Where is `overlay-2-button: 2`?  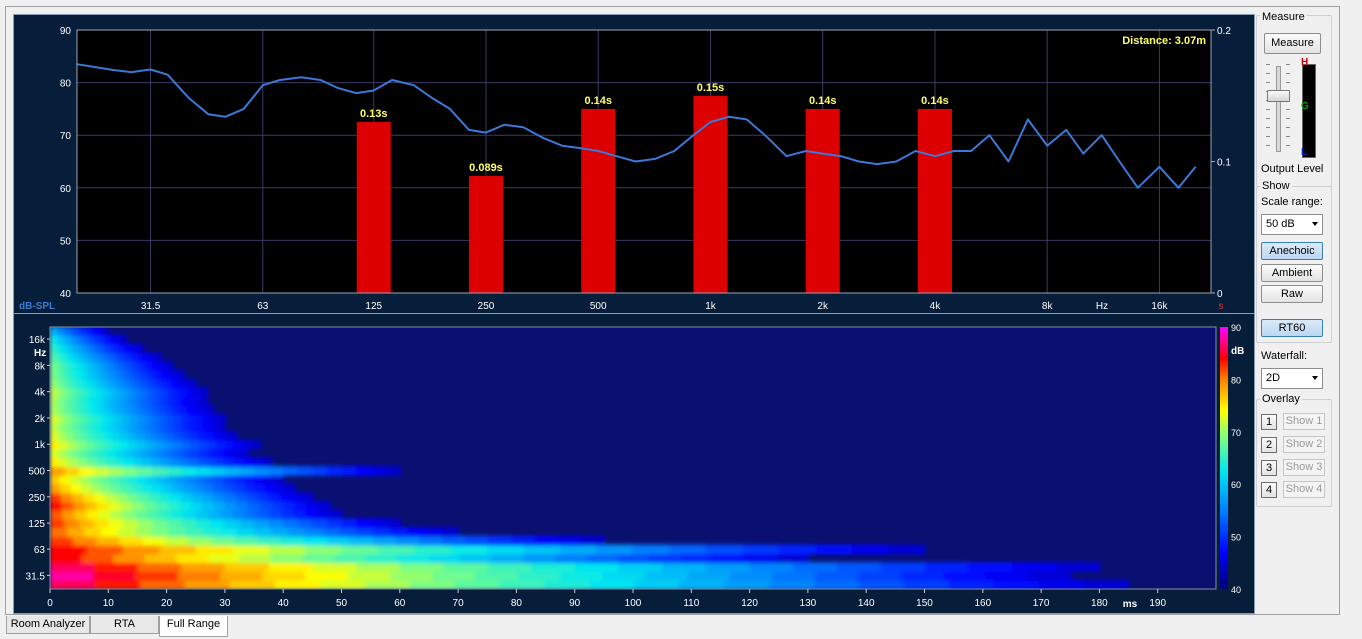
overlay-2-button: 2 is located at coordinates (1269, 445).